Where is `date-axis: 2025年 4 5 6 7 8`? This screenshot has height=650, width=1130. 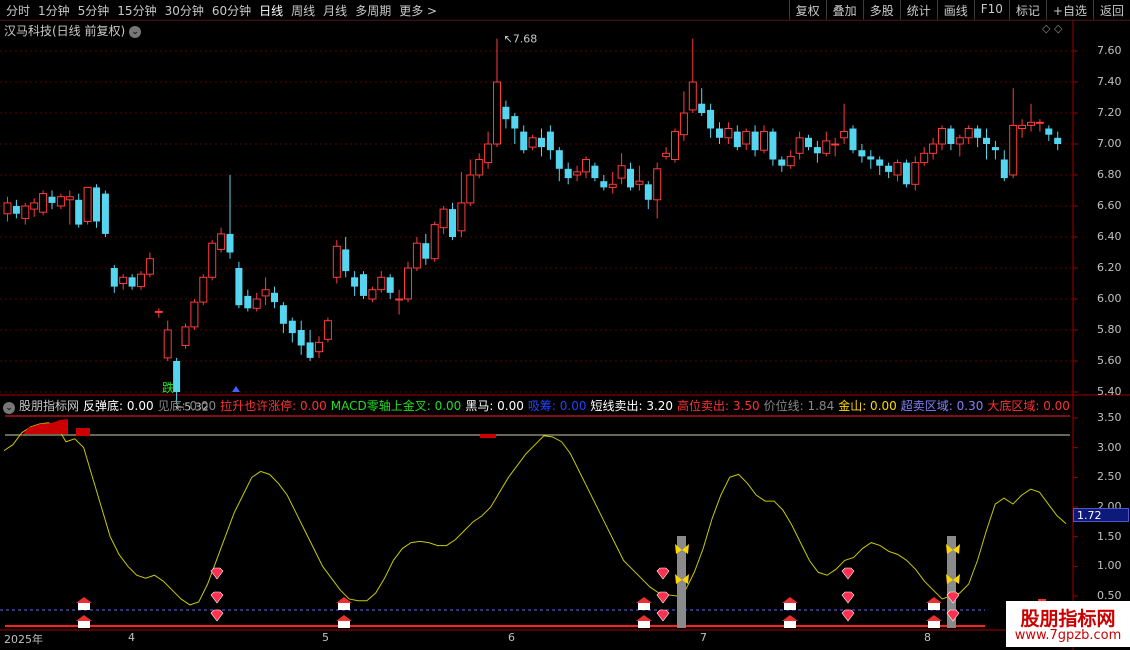
date-axis: 2025年 4 5 6 7 8 is located at coordinates (535, 640).